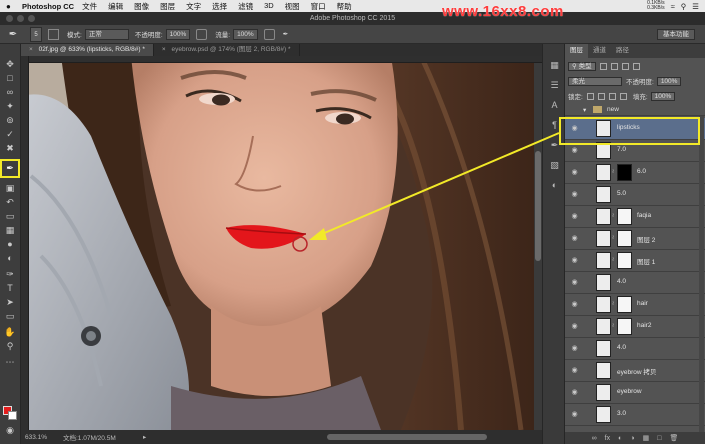  What do you see at coordinates (10, 332) in the screenshot?
I see `hand-tool-icon: ✋` at bounding box center [10, 332].